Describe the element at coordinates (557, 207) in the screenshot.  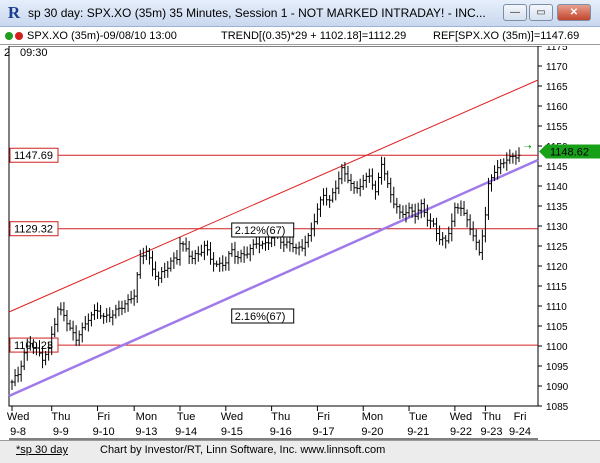
I see `y-tick-label: 1135` at that location.